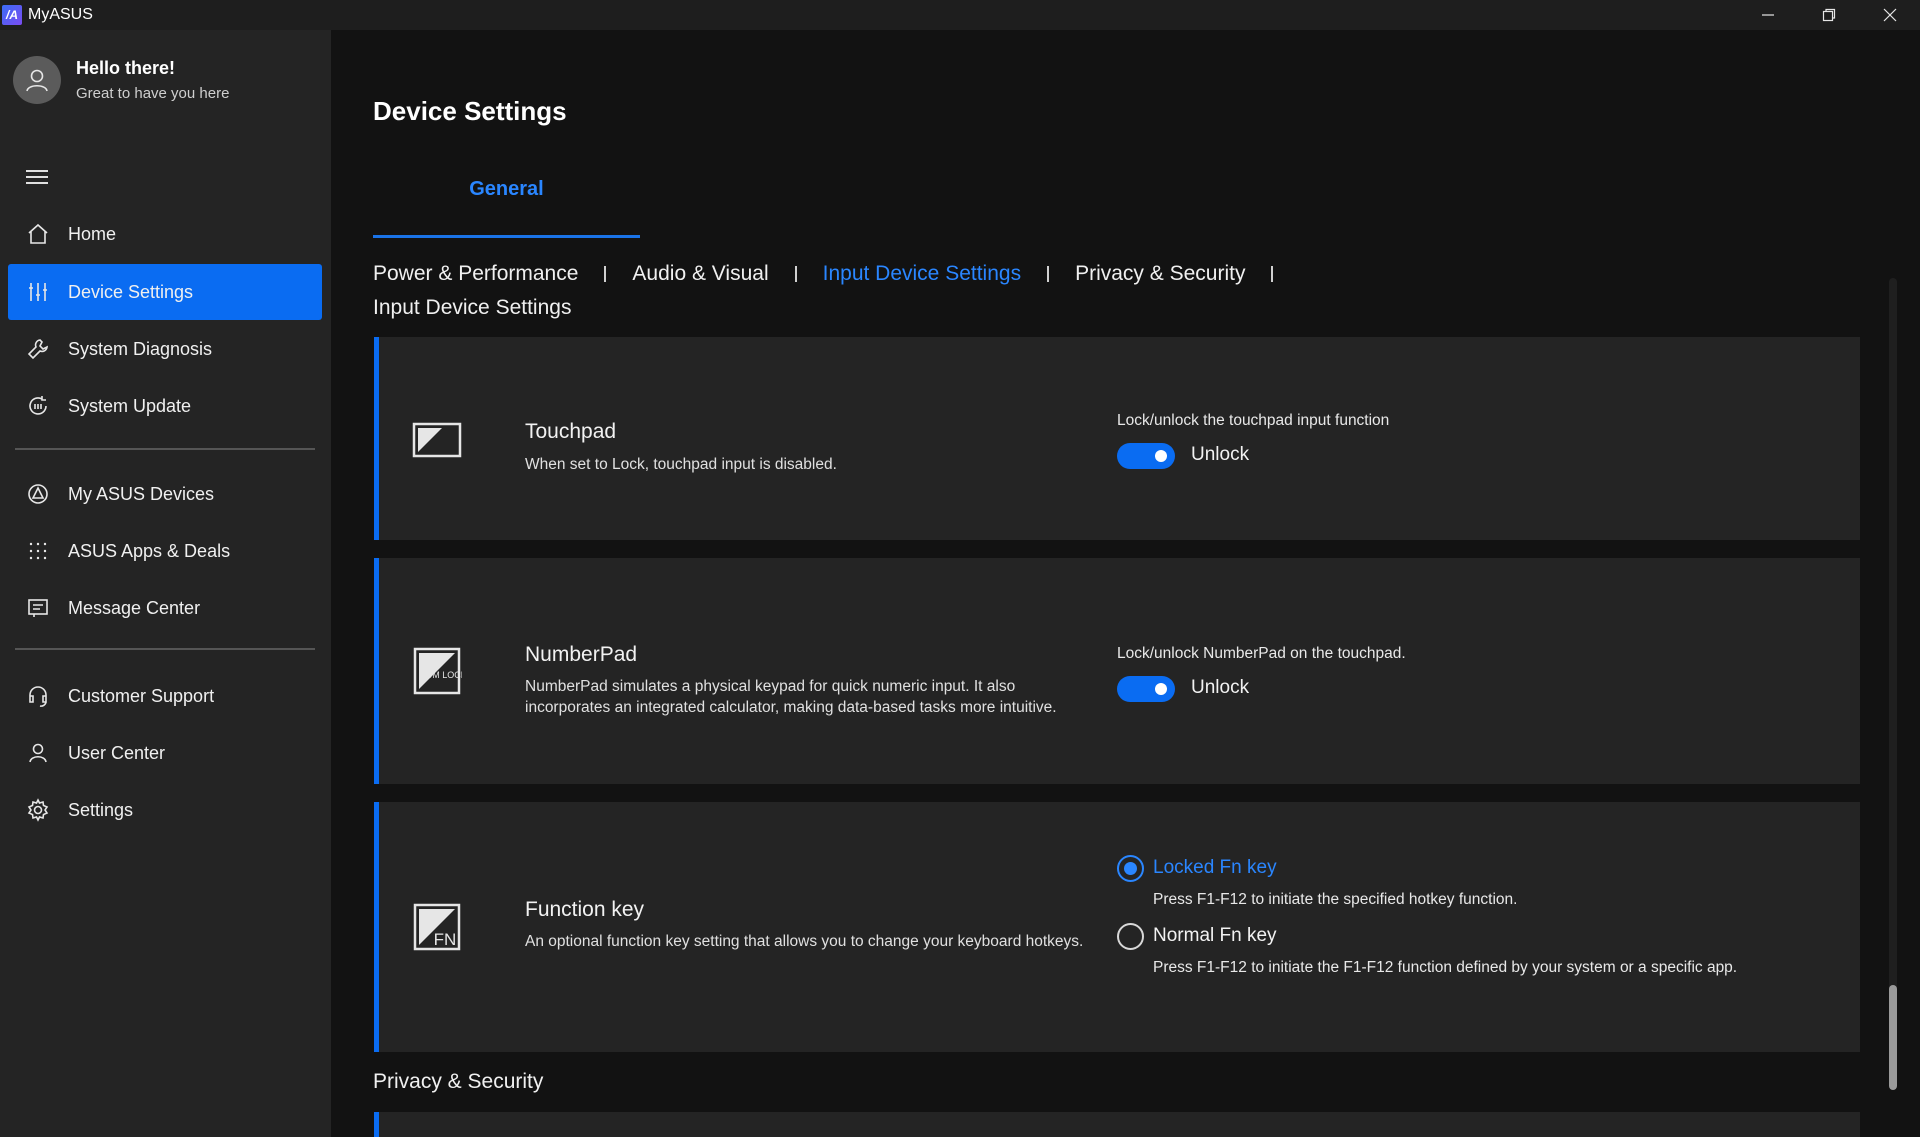 The width and height of the screenshot is (1920, 1137). Describe the element at coordinates (60, 14) in the screenshot. I see `app-title: MyASUS` at that location.